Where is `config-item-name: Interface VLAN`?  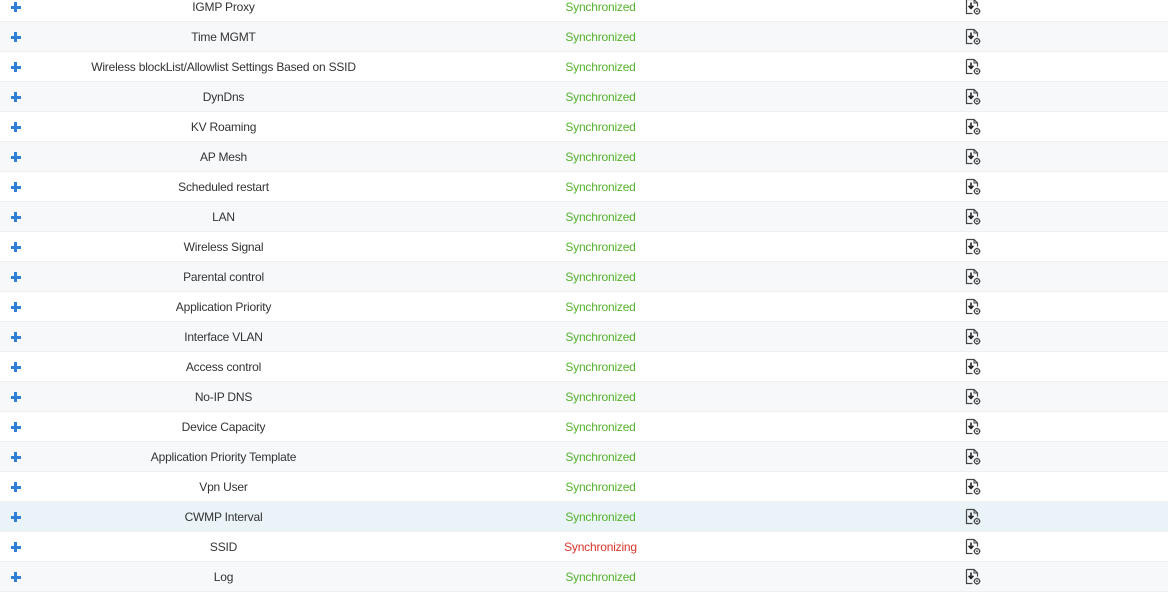 config-item-name: Interface VLAN is located at coordinates (223, 337).